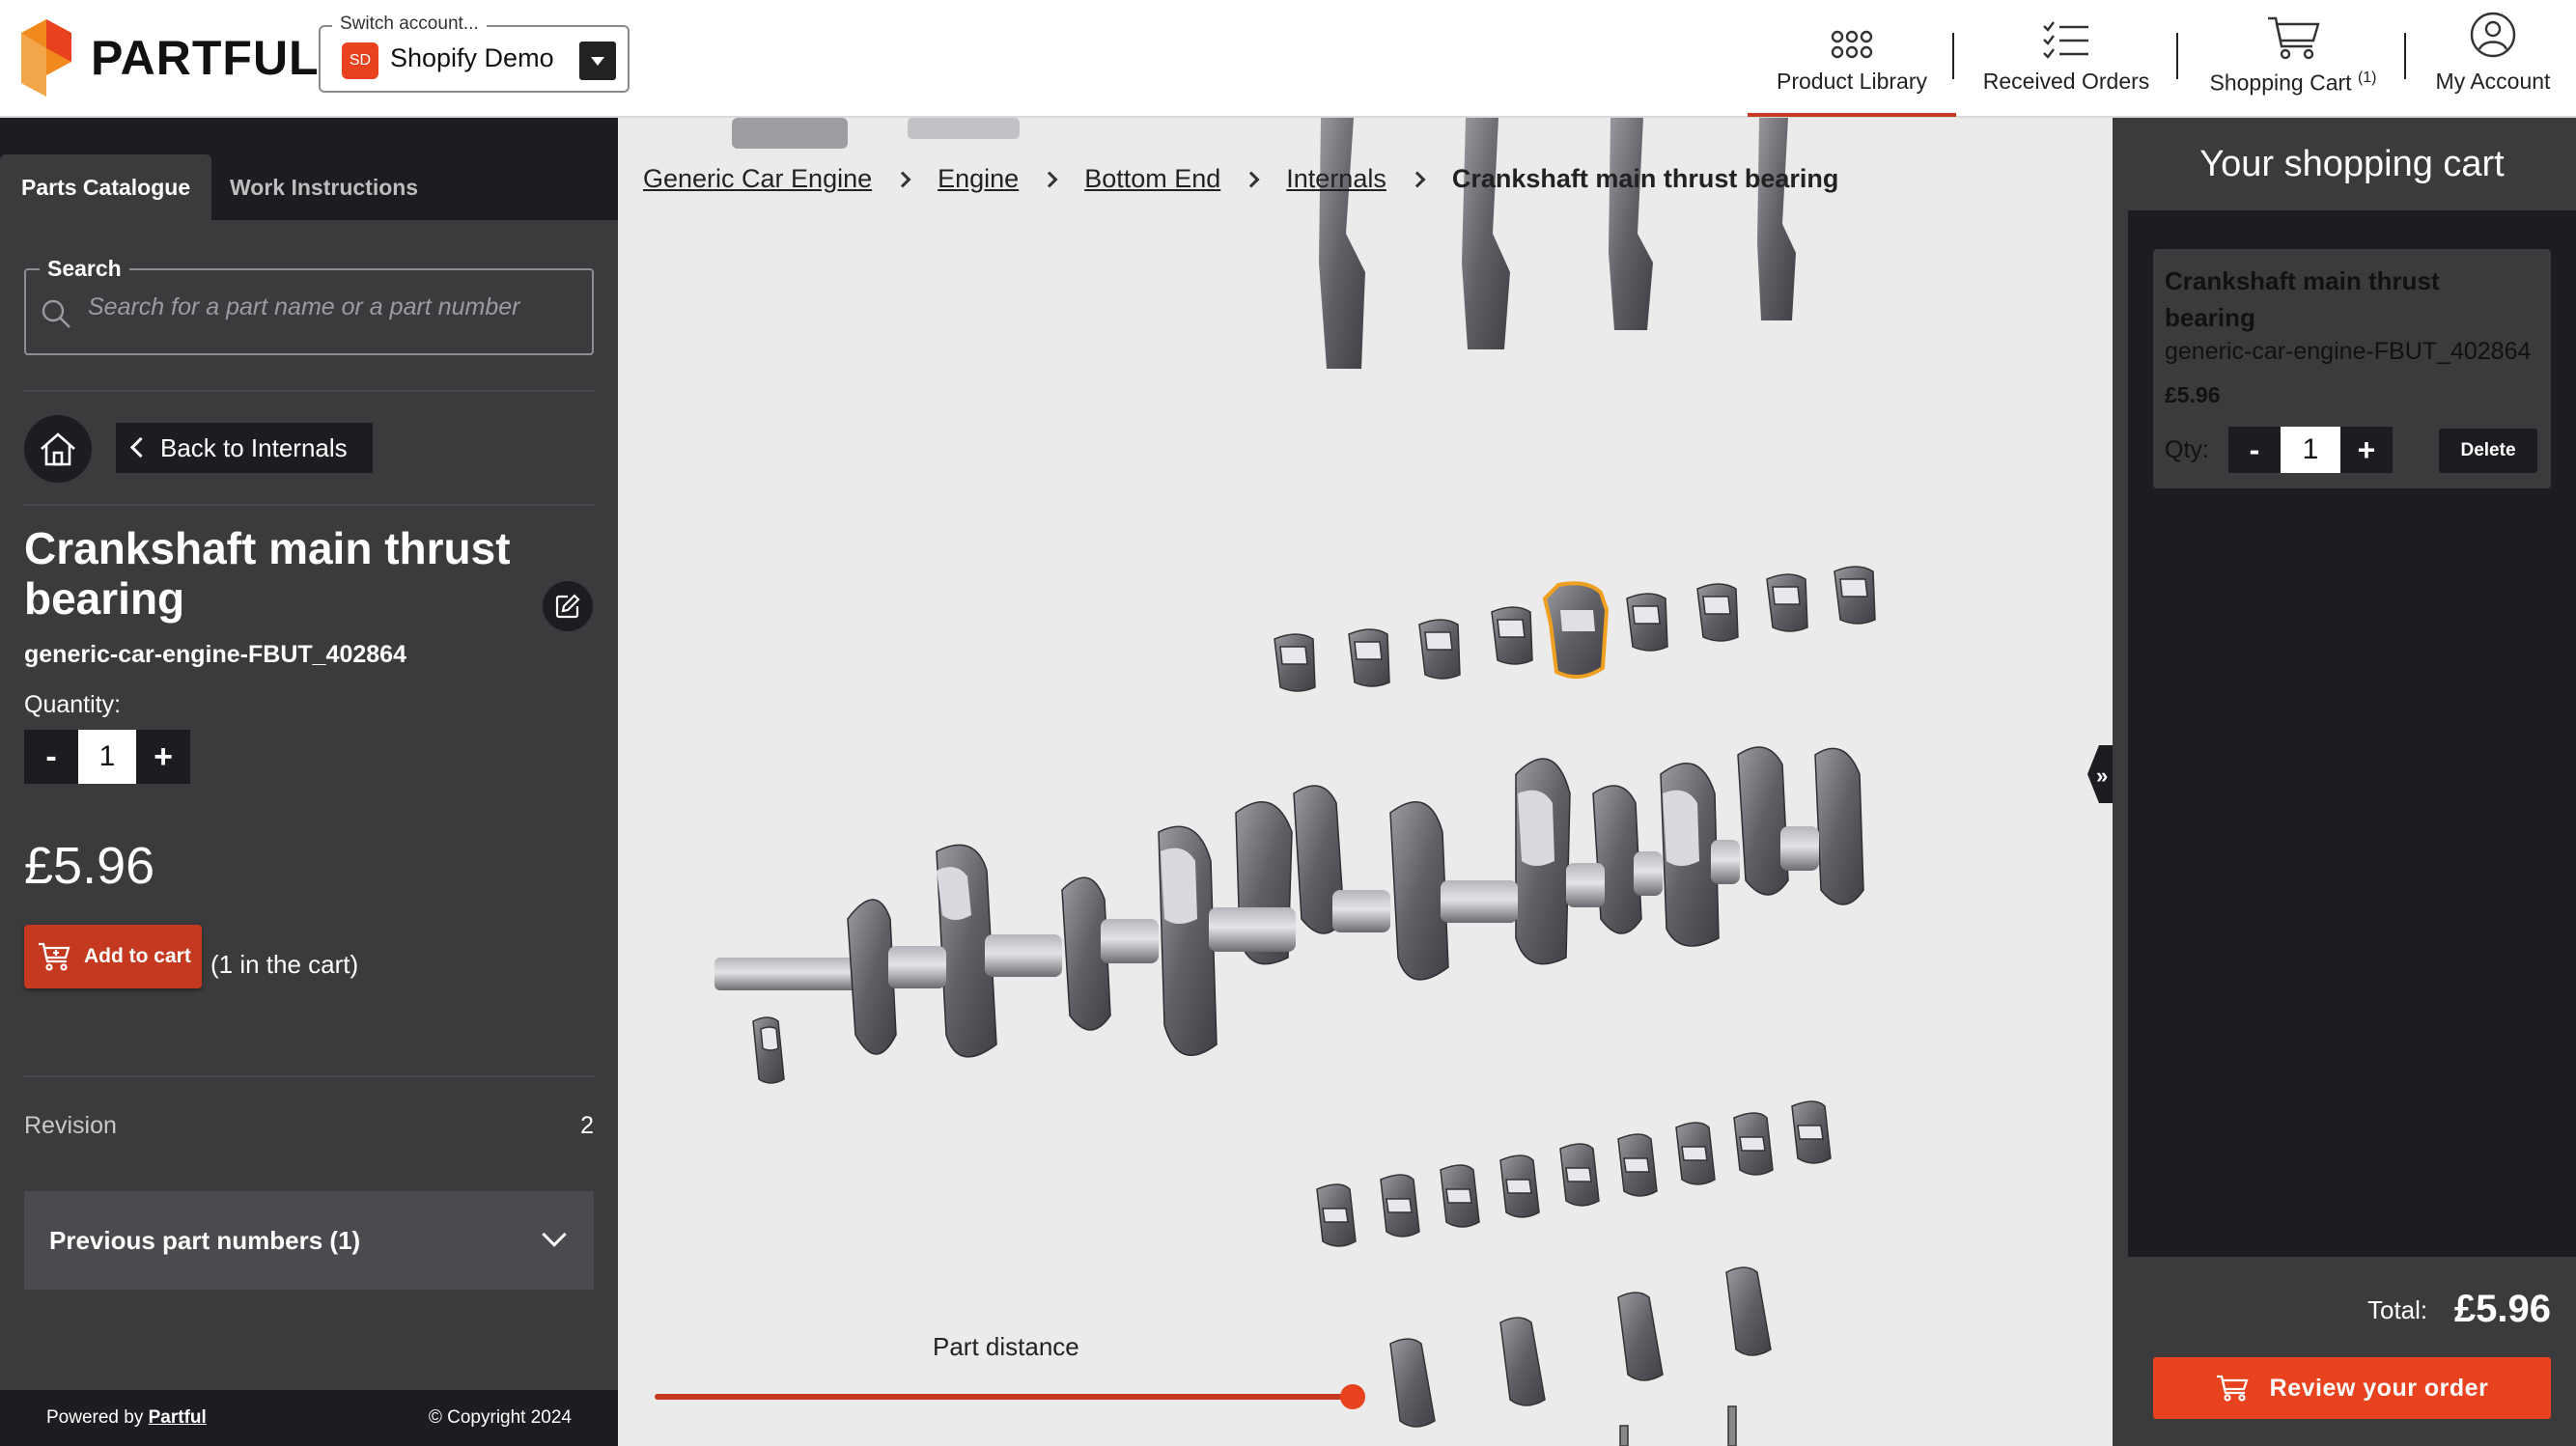 Image resolution: width=2576 pixels, height=1446 pixels. What do you see at coordinates (2066, 82) in the screenshot?
I see `nav-label: Received Orders` at bounding box center [2066, 82].